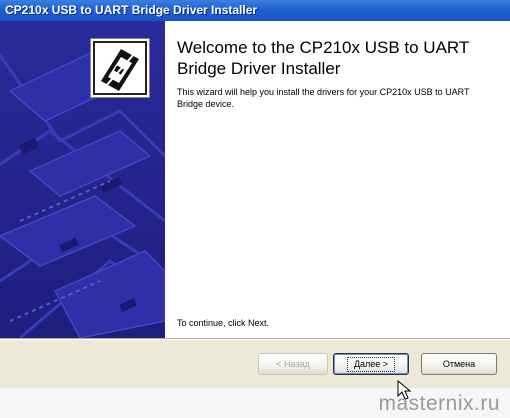  I want to click on continue-instruction: To continue, click Next., so click(223, 323).